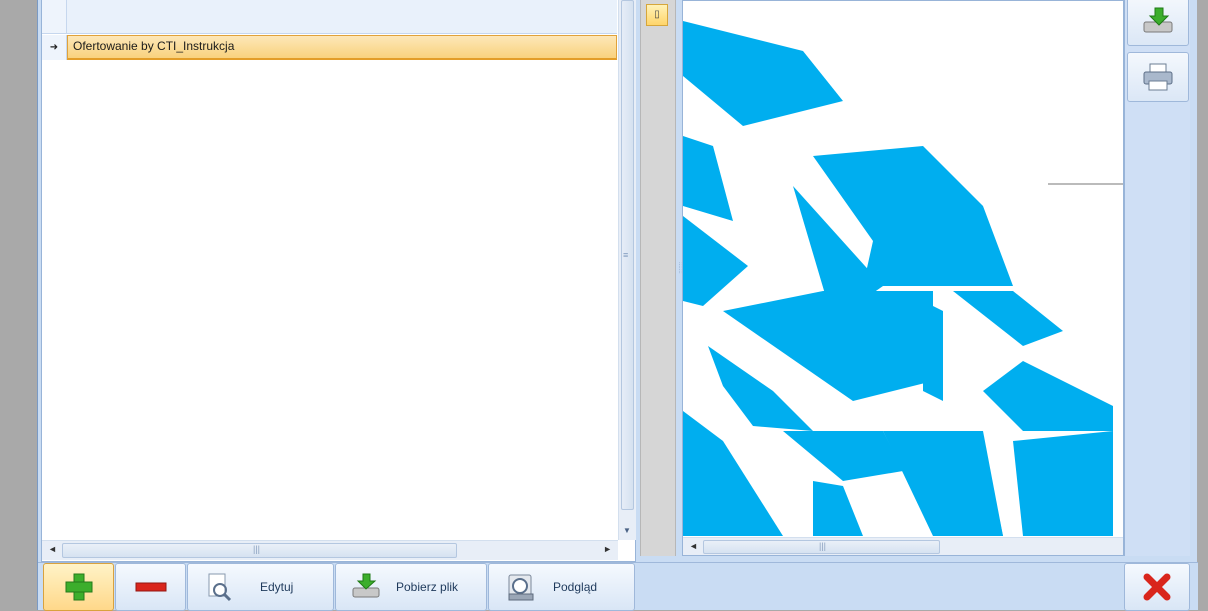 Image resolution: width=1208 pixels, height=611 pixels. Describe the element at coordinates (1157, 278) in the screenshot. I see `preview-actions-panel` at that location.